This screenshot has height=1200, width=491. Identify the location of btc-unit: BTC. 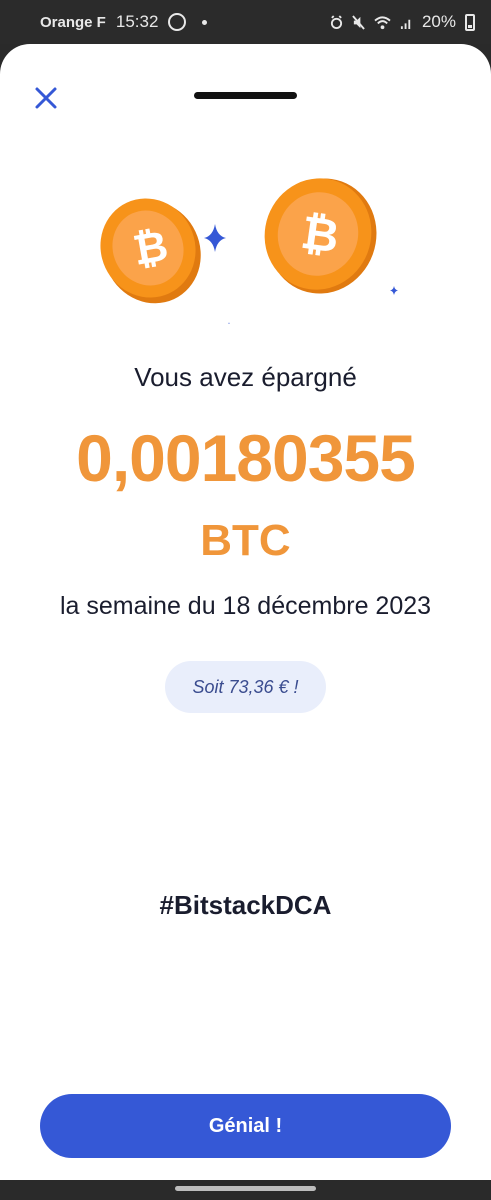
(245, 540).